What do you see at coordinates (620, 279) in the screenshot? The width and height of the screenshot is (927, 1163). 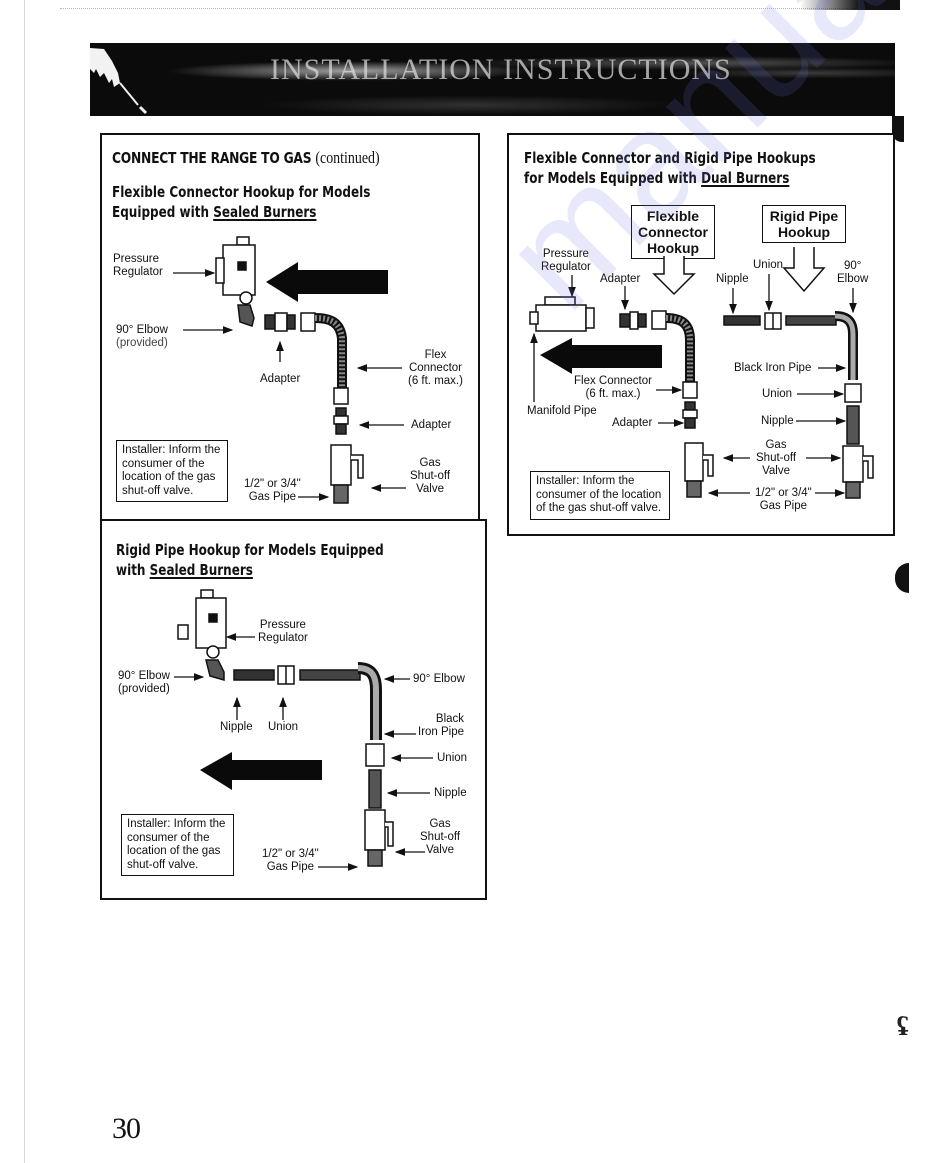 I see `label-adapter-top: Adapter` at bounding box center [620, 279].